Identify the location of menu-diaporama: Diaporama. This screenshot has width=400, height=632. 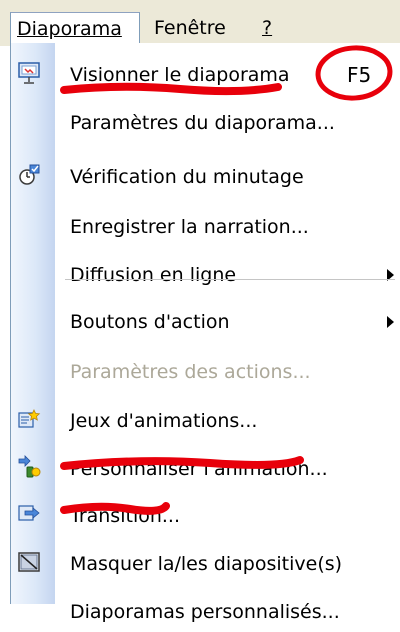
(75, 28).